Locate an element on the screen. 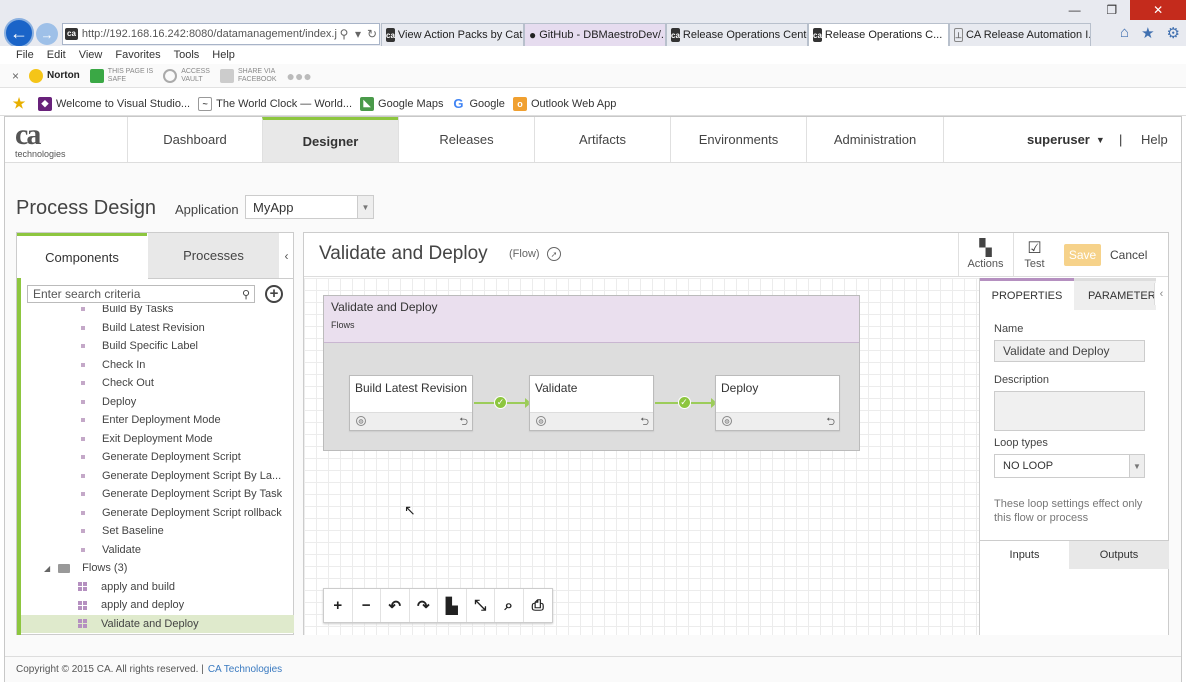 The width and height of the screenshot is (1186, 686). actions-button: ▚ Actions is located at coordinates (985, 254).